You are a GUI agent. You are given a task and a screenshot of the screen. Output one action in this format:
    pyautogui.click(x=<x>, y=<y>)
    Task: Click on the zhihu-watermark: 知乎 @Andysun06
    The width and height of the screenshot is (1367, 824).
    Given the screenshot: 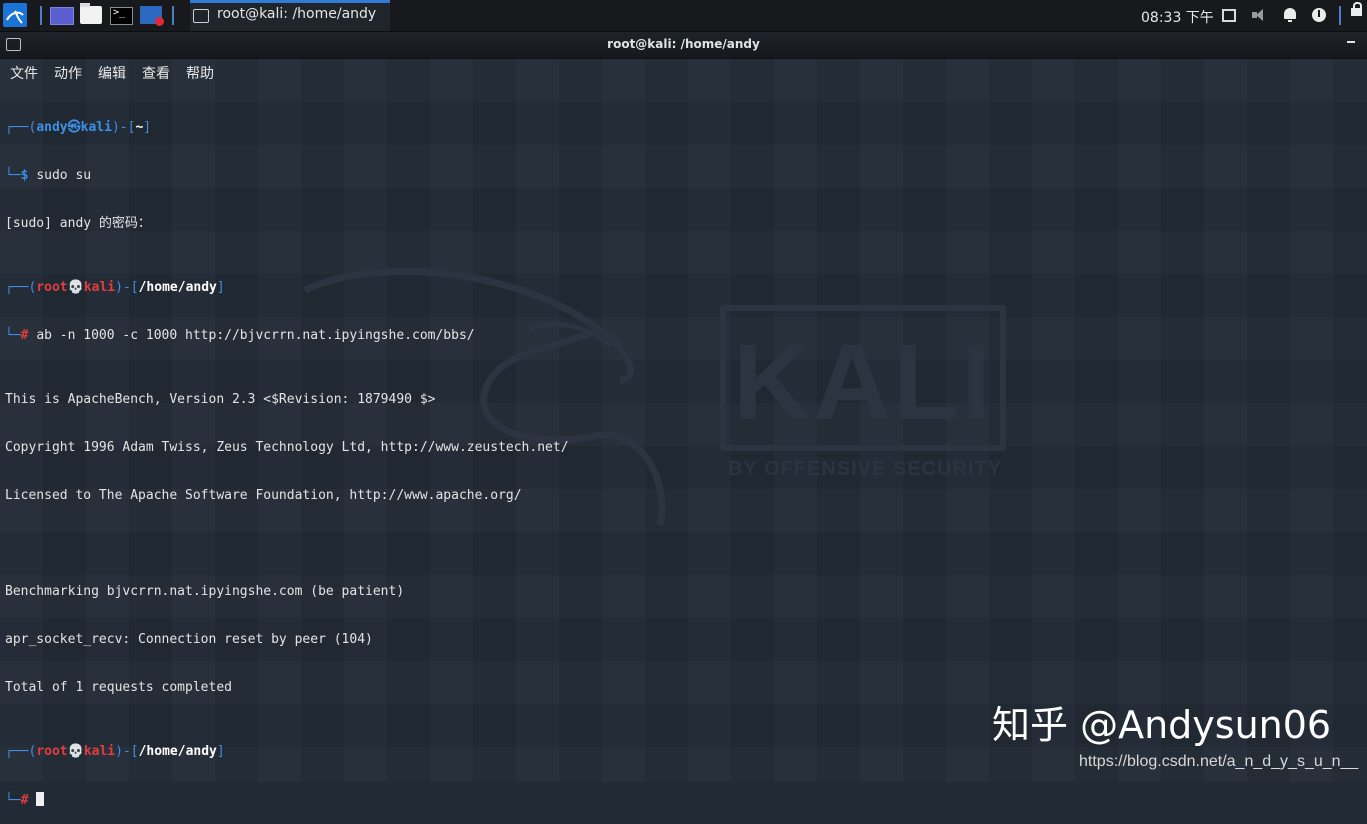 What is the action you would take?
    pyautogui.click(x=1162, y=725)
    